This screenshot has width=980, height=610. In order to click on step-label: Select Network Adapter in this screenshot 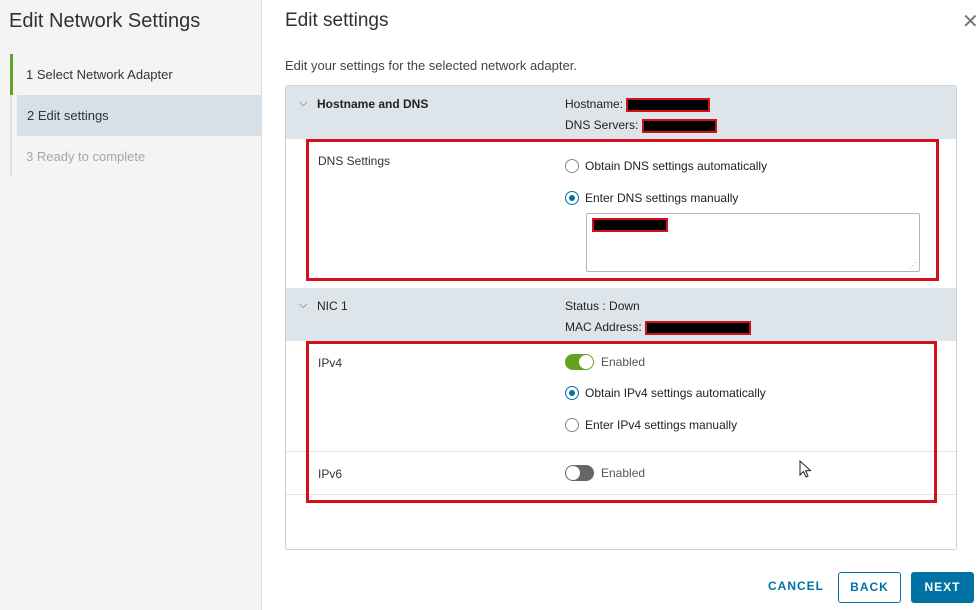, I will do `click(104, 74)`.